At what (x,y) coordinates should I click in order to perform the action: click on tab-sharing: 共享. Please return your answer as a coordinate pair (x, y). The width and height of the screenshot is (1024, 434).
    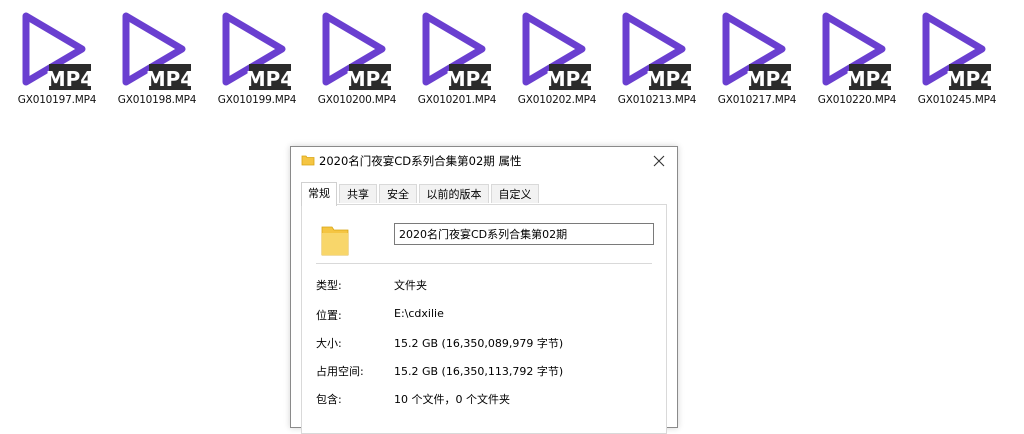
    Looking at the image, I should click on (358, 193).